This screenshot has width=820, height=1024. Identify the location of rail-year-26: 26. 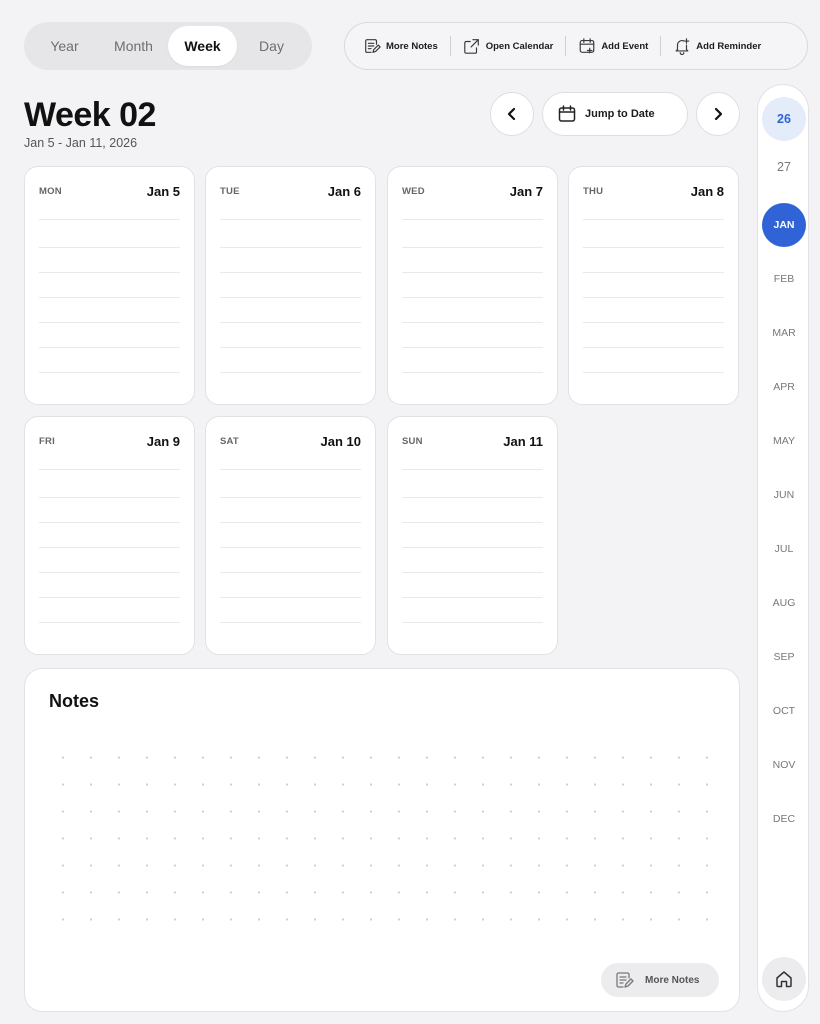
(784, 119).